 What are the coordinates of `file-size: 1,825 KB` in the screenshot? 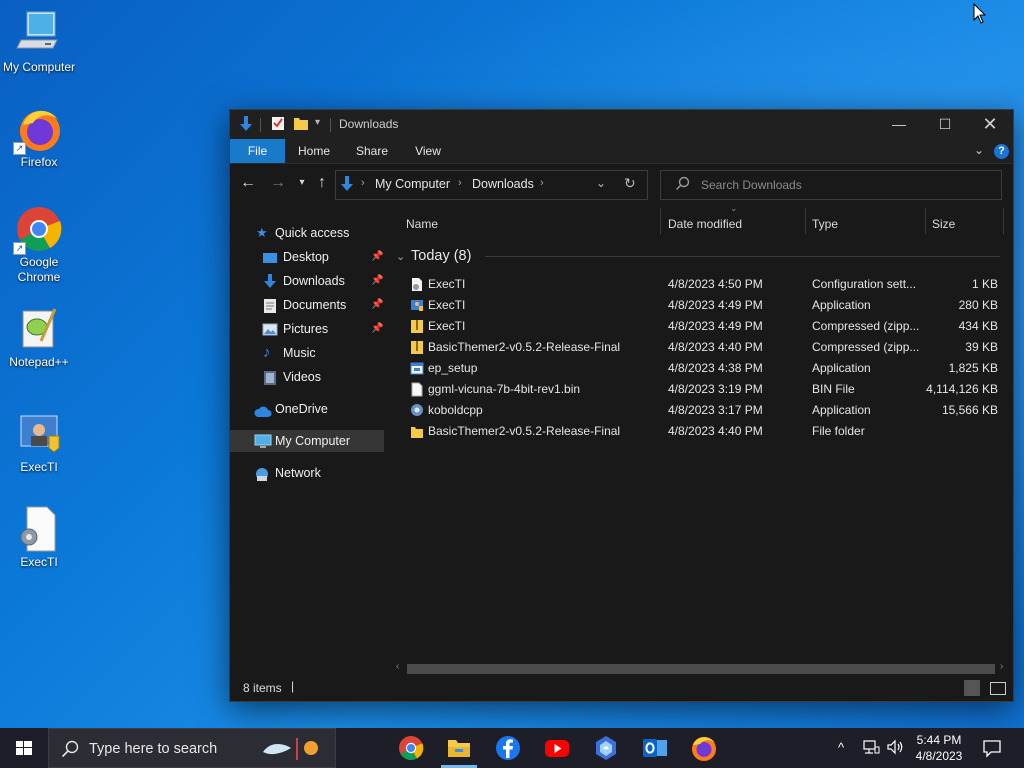 It's located at (973, 368).